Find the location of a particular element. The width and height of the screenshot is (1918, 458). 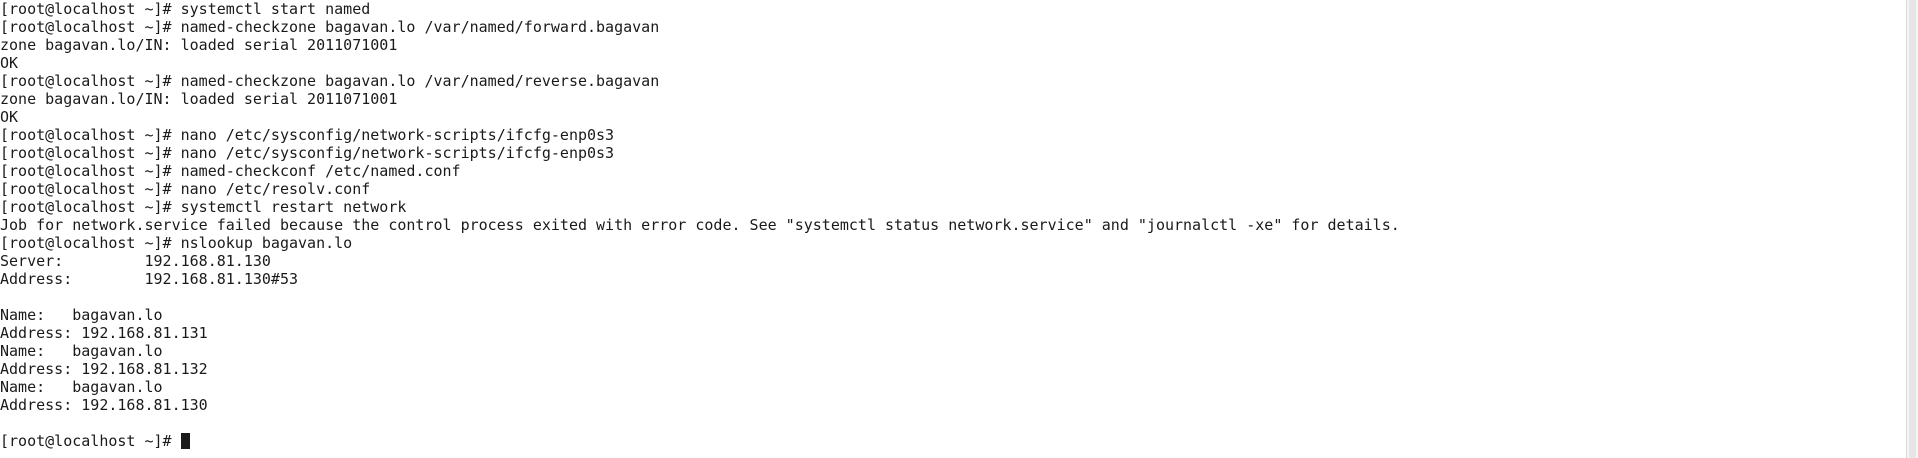

vertical-scrollbar is located at coordinates (1912, 229).